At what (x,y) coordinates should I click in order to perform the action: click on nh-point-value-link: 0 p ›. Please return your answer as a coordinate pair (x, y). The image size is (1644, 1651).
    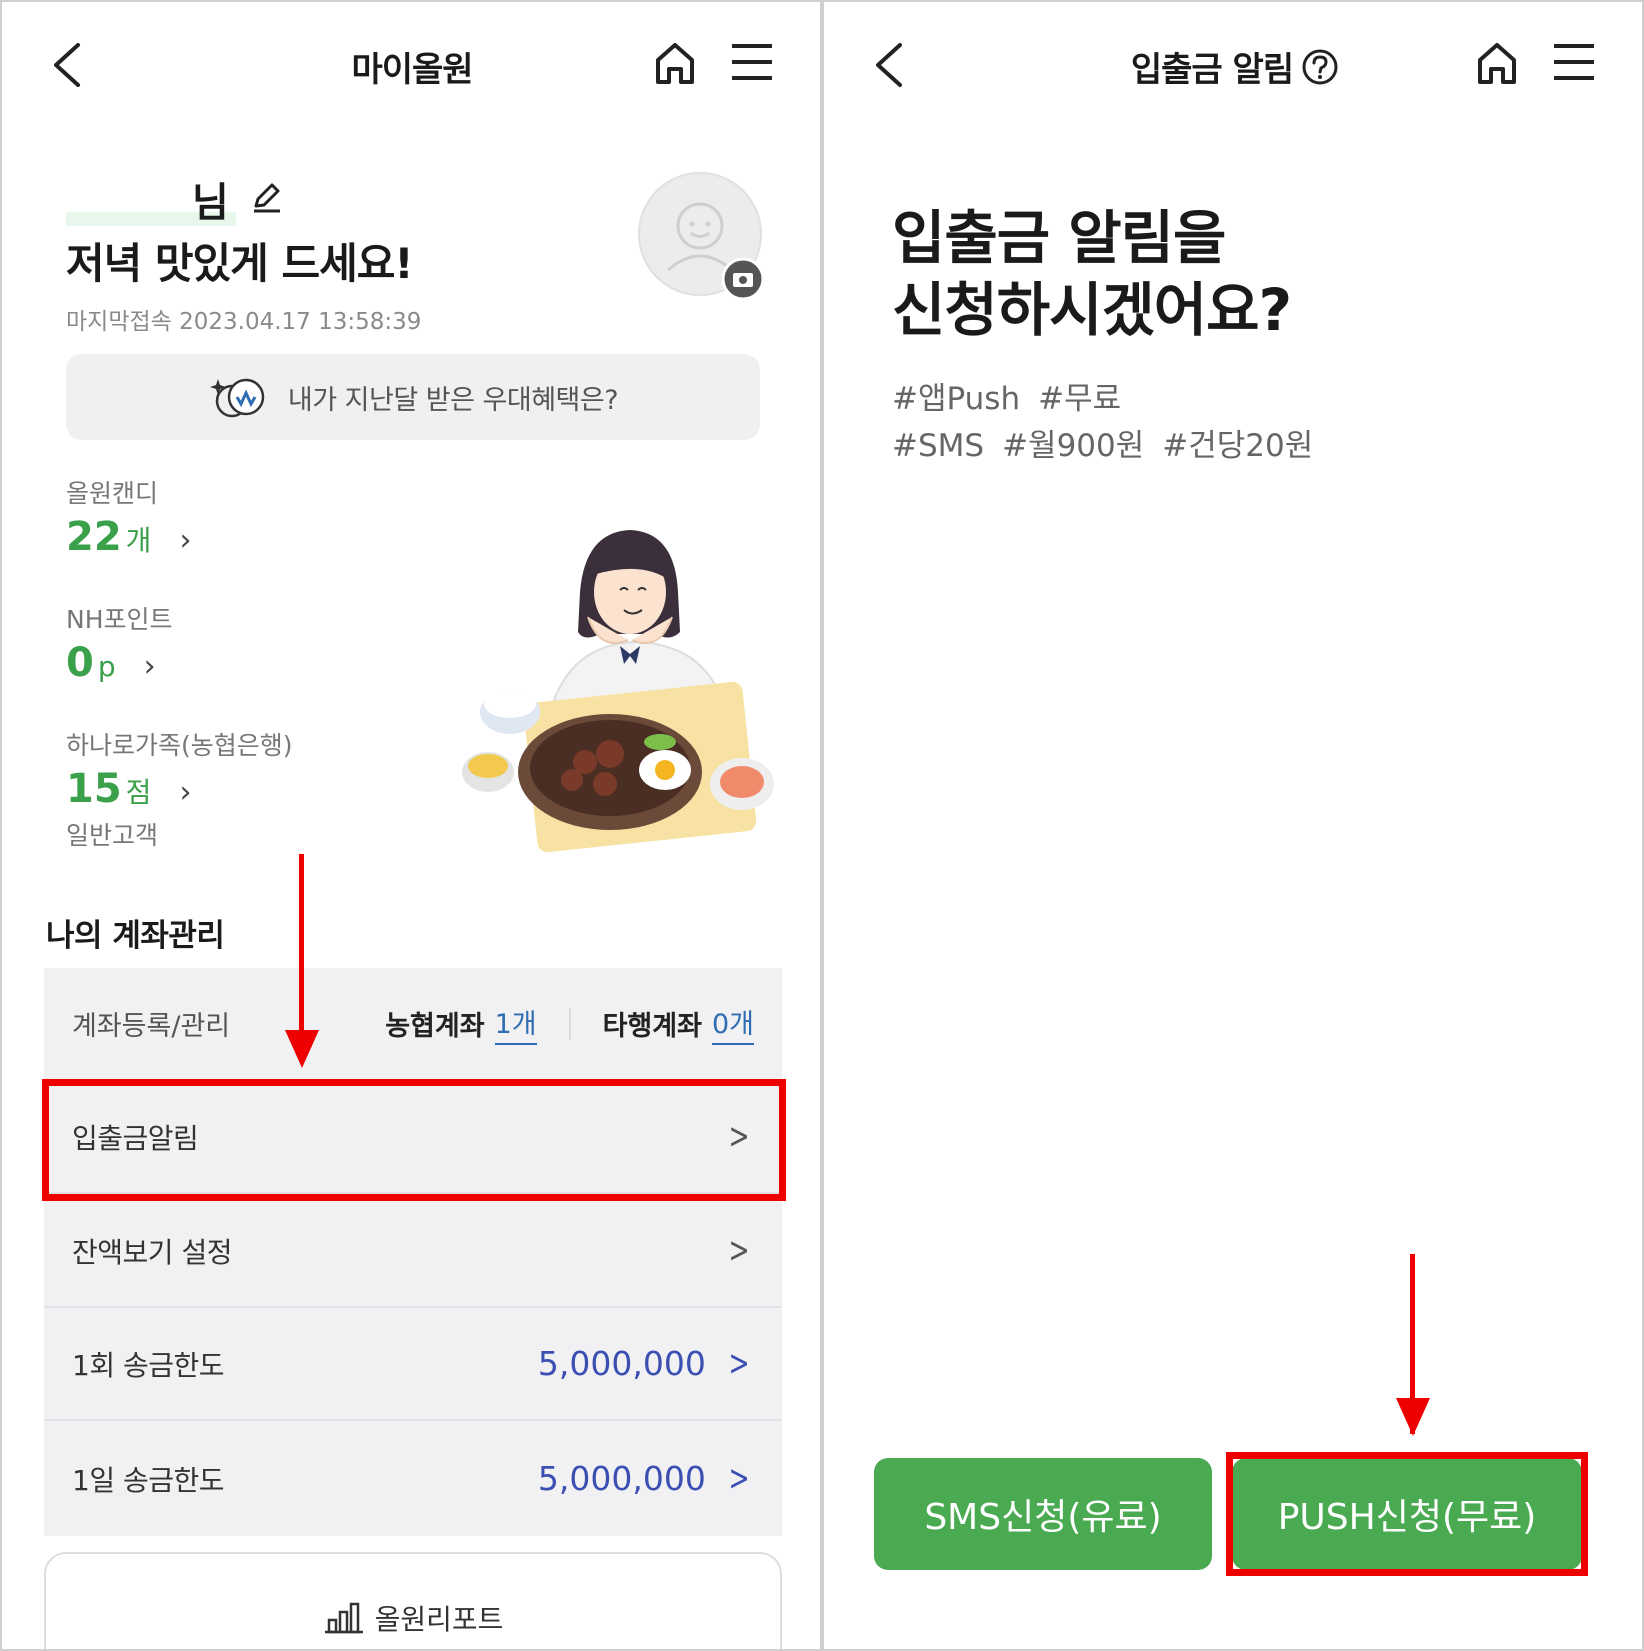
    Looking at the image, I should click on (111, 663).